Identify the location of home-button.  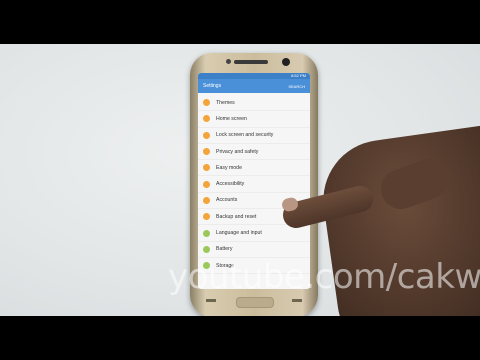
(255, 302).